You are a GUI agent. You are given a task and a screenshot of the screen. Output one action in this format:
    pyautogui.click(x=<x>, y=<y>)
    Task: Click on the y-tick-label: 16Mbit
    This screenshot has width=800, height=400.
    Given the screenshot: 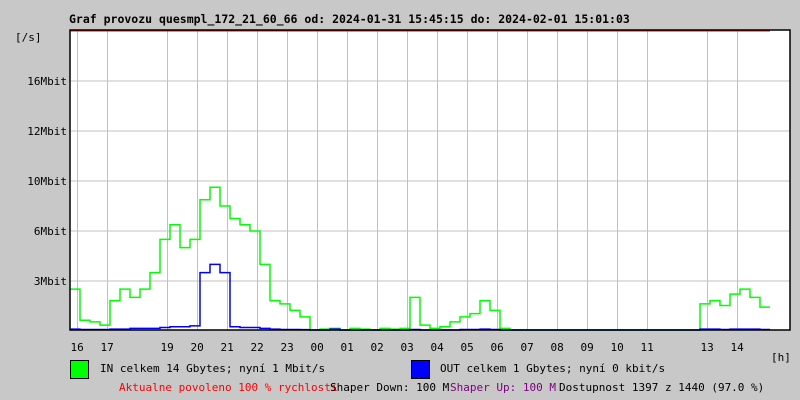 What is the action you would take?
    pyautogui.click(x=47, y=81)
    